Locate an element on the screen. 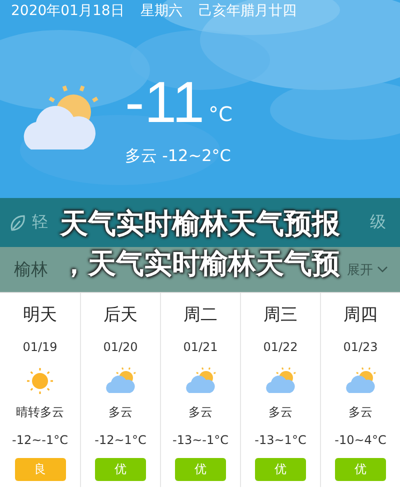 The width and height of the screenshot is (400, 492). day-name: 周三 is located at coordinates (281, 315).